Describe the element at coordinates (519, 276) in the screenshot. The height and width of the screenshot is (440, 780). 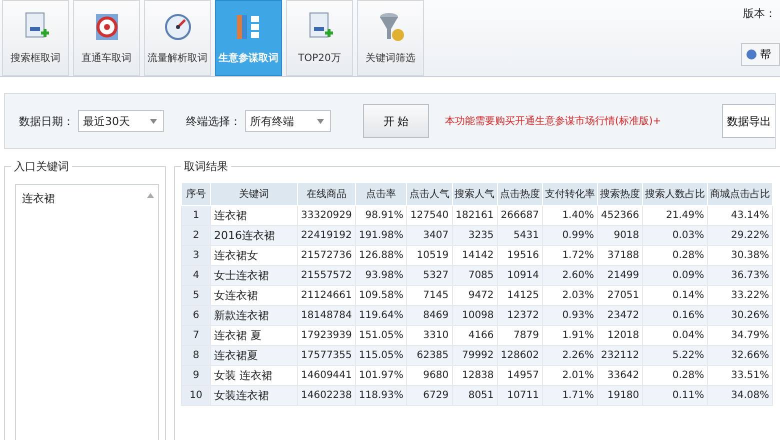
I see `table-cell: 10914` at that location.